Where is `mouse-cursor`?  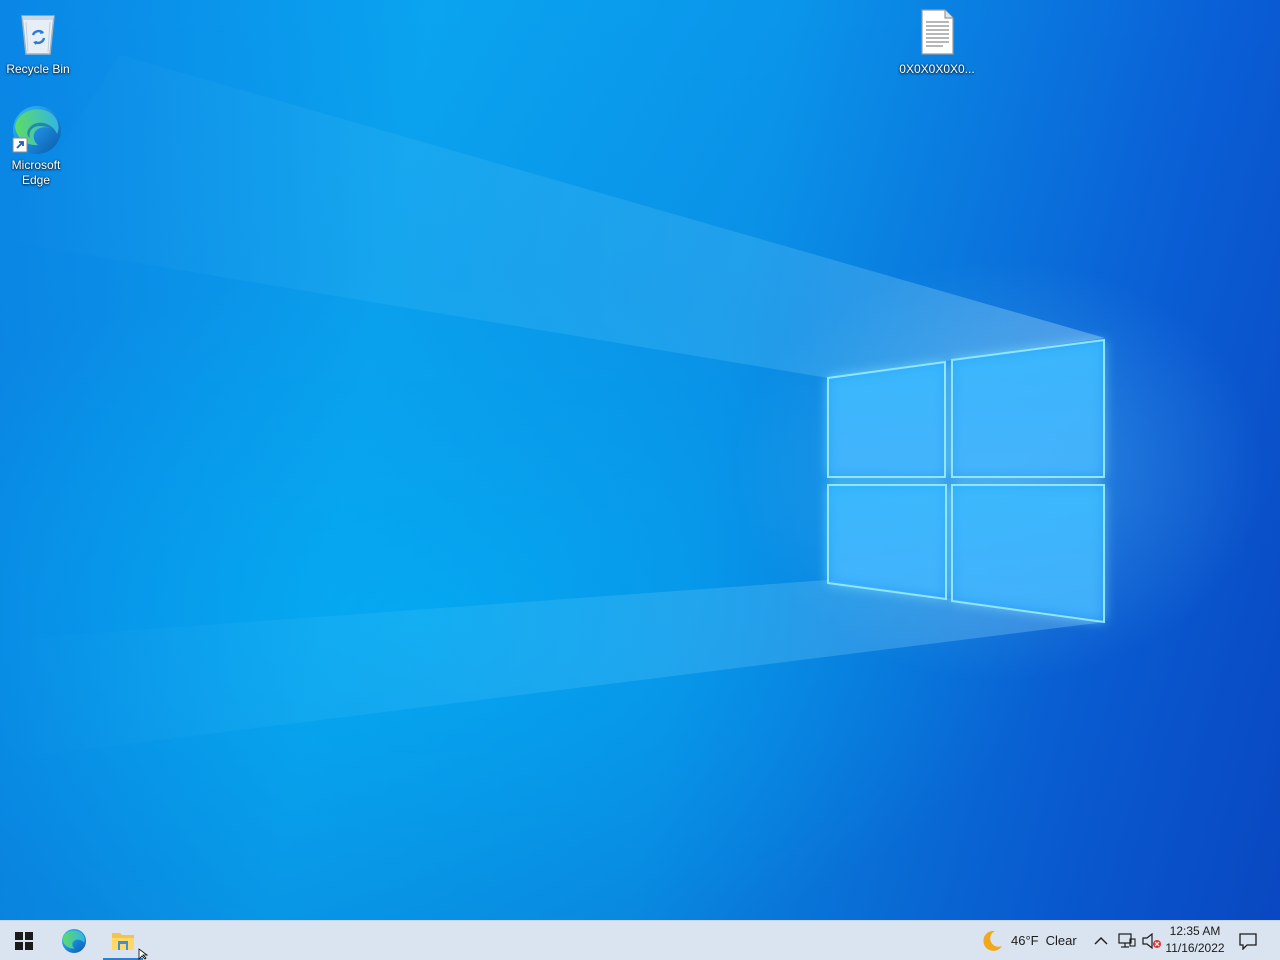 mouse-cursor is located at coordinates (143, 954).